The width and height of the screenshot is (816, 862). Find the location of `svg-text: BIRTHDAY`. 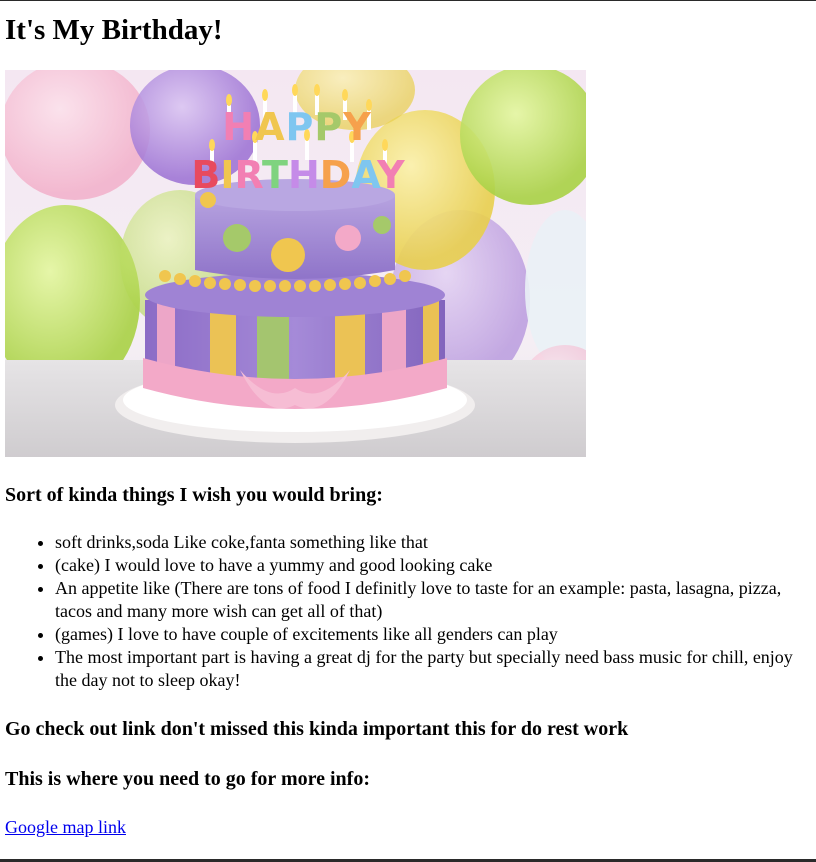

svg-text: BIRTHDAY is located at coordinates (298, 175).